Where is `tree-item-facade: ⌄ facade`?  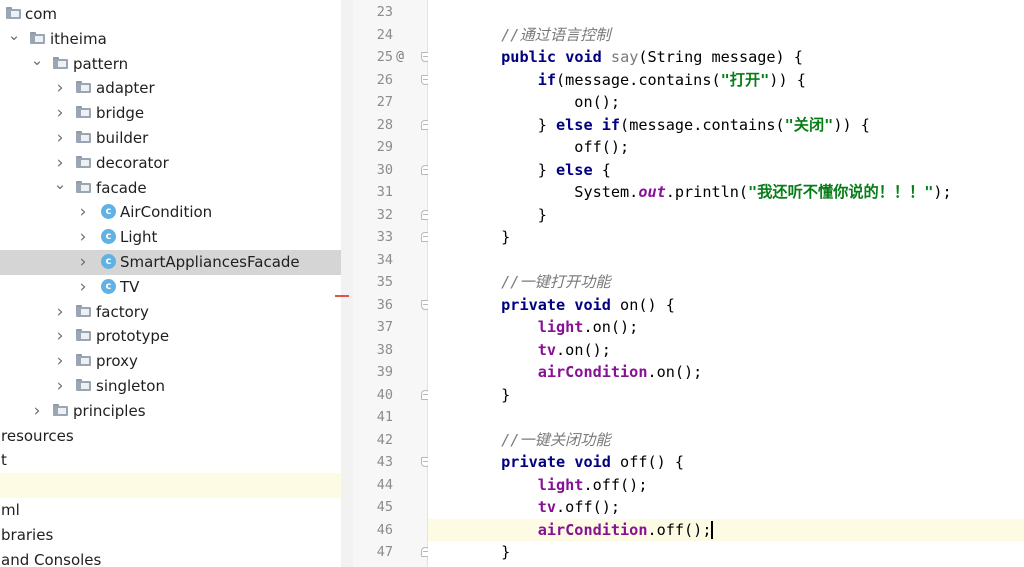 tree-item-facade: ⌄ facade is located at coordinates (170, 188).